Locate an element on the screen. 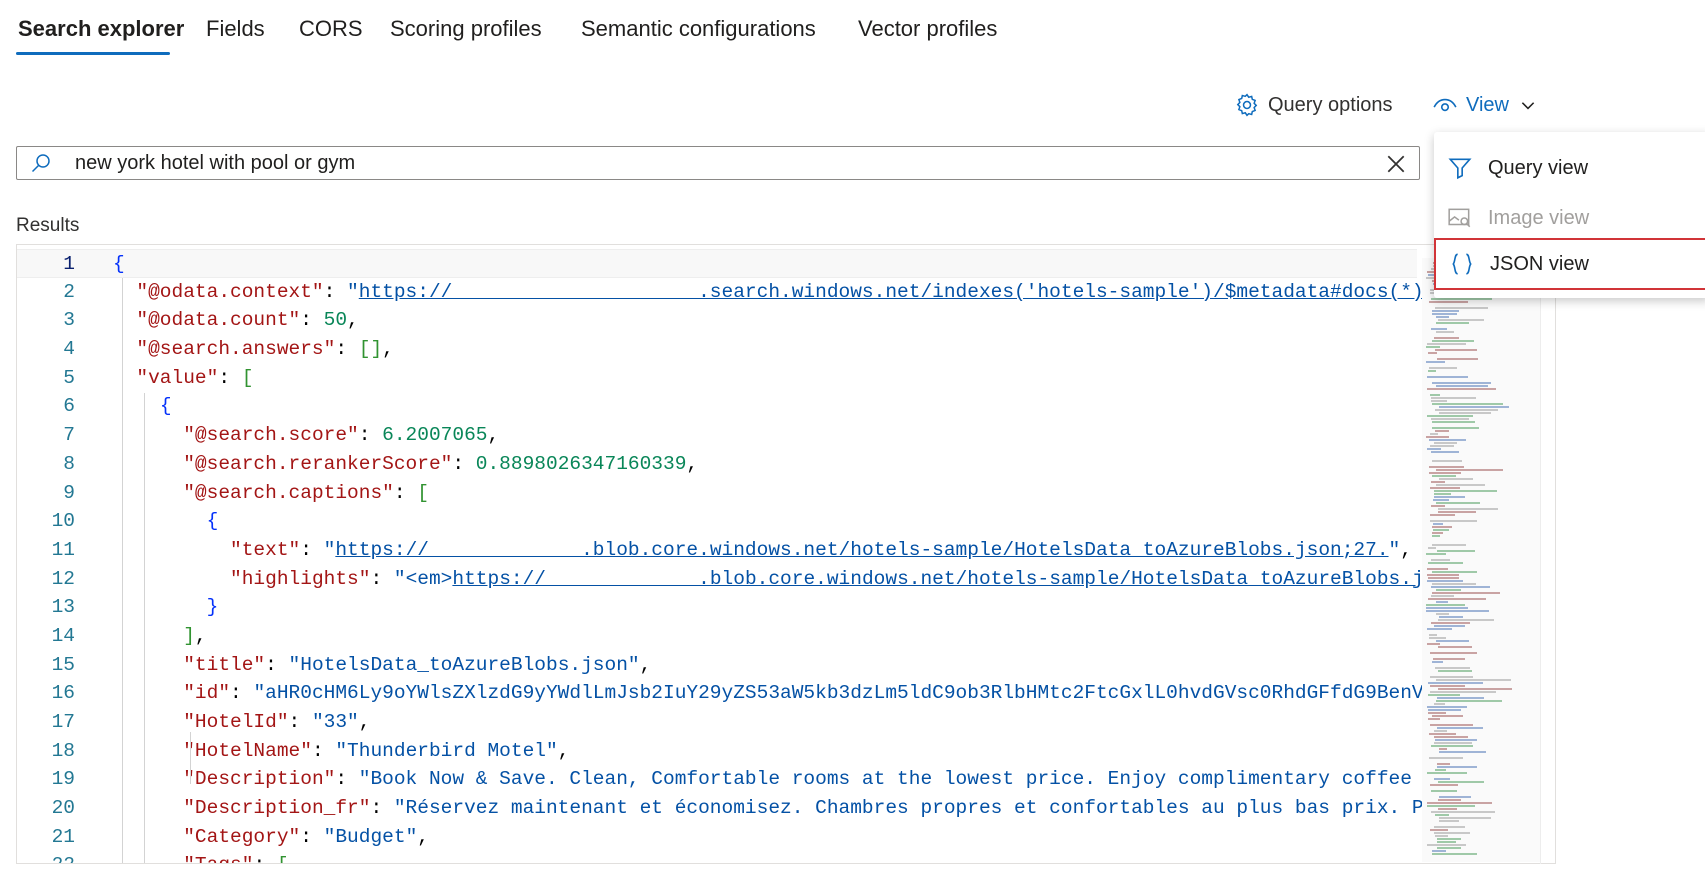 The height and width of the screenshot is (878, 1705). editor-scrollbar is located at coordinates (1548, 554).